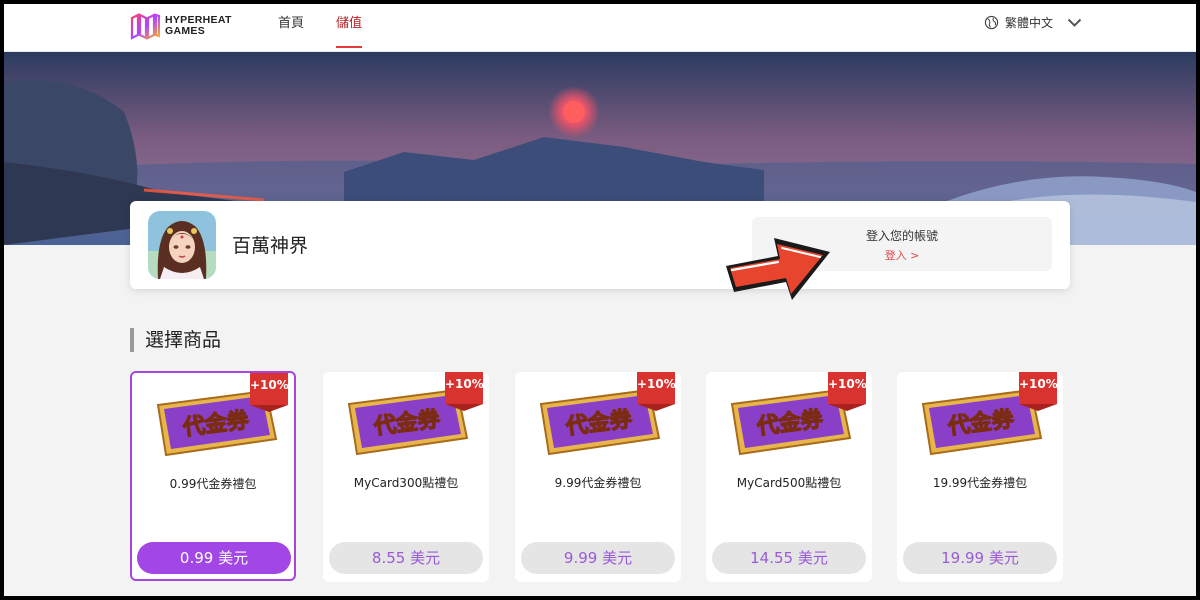 The height and width of the screenshot is (600, 1200). Describe the element at coordinates (185, 31) in the screenshot. I see `logo-line-2: GAMES` at that location.